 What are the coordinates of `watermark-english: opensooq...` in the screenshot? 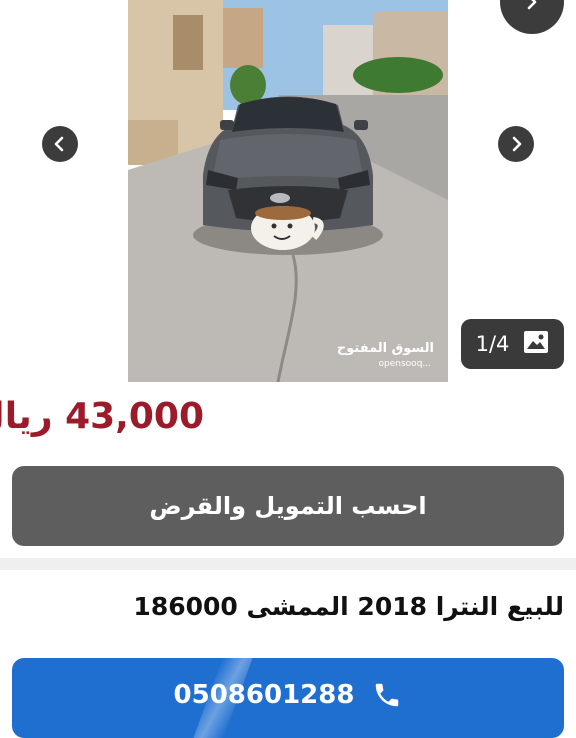 It's located at (405, 364).